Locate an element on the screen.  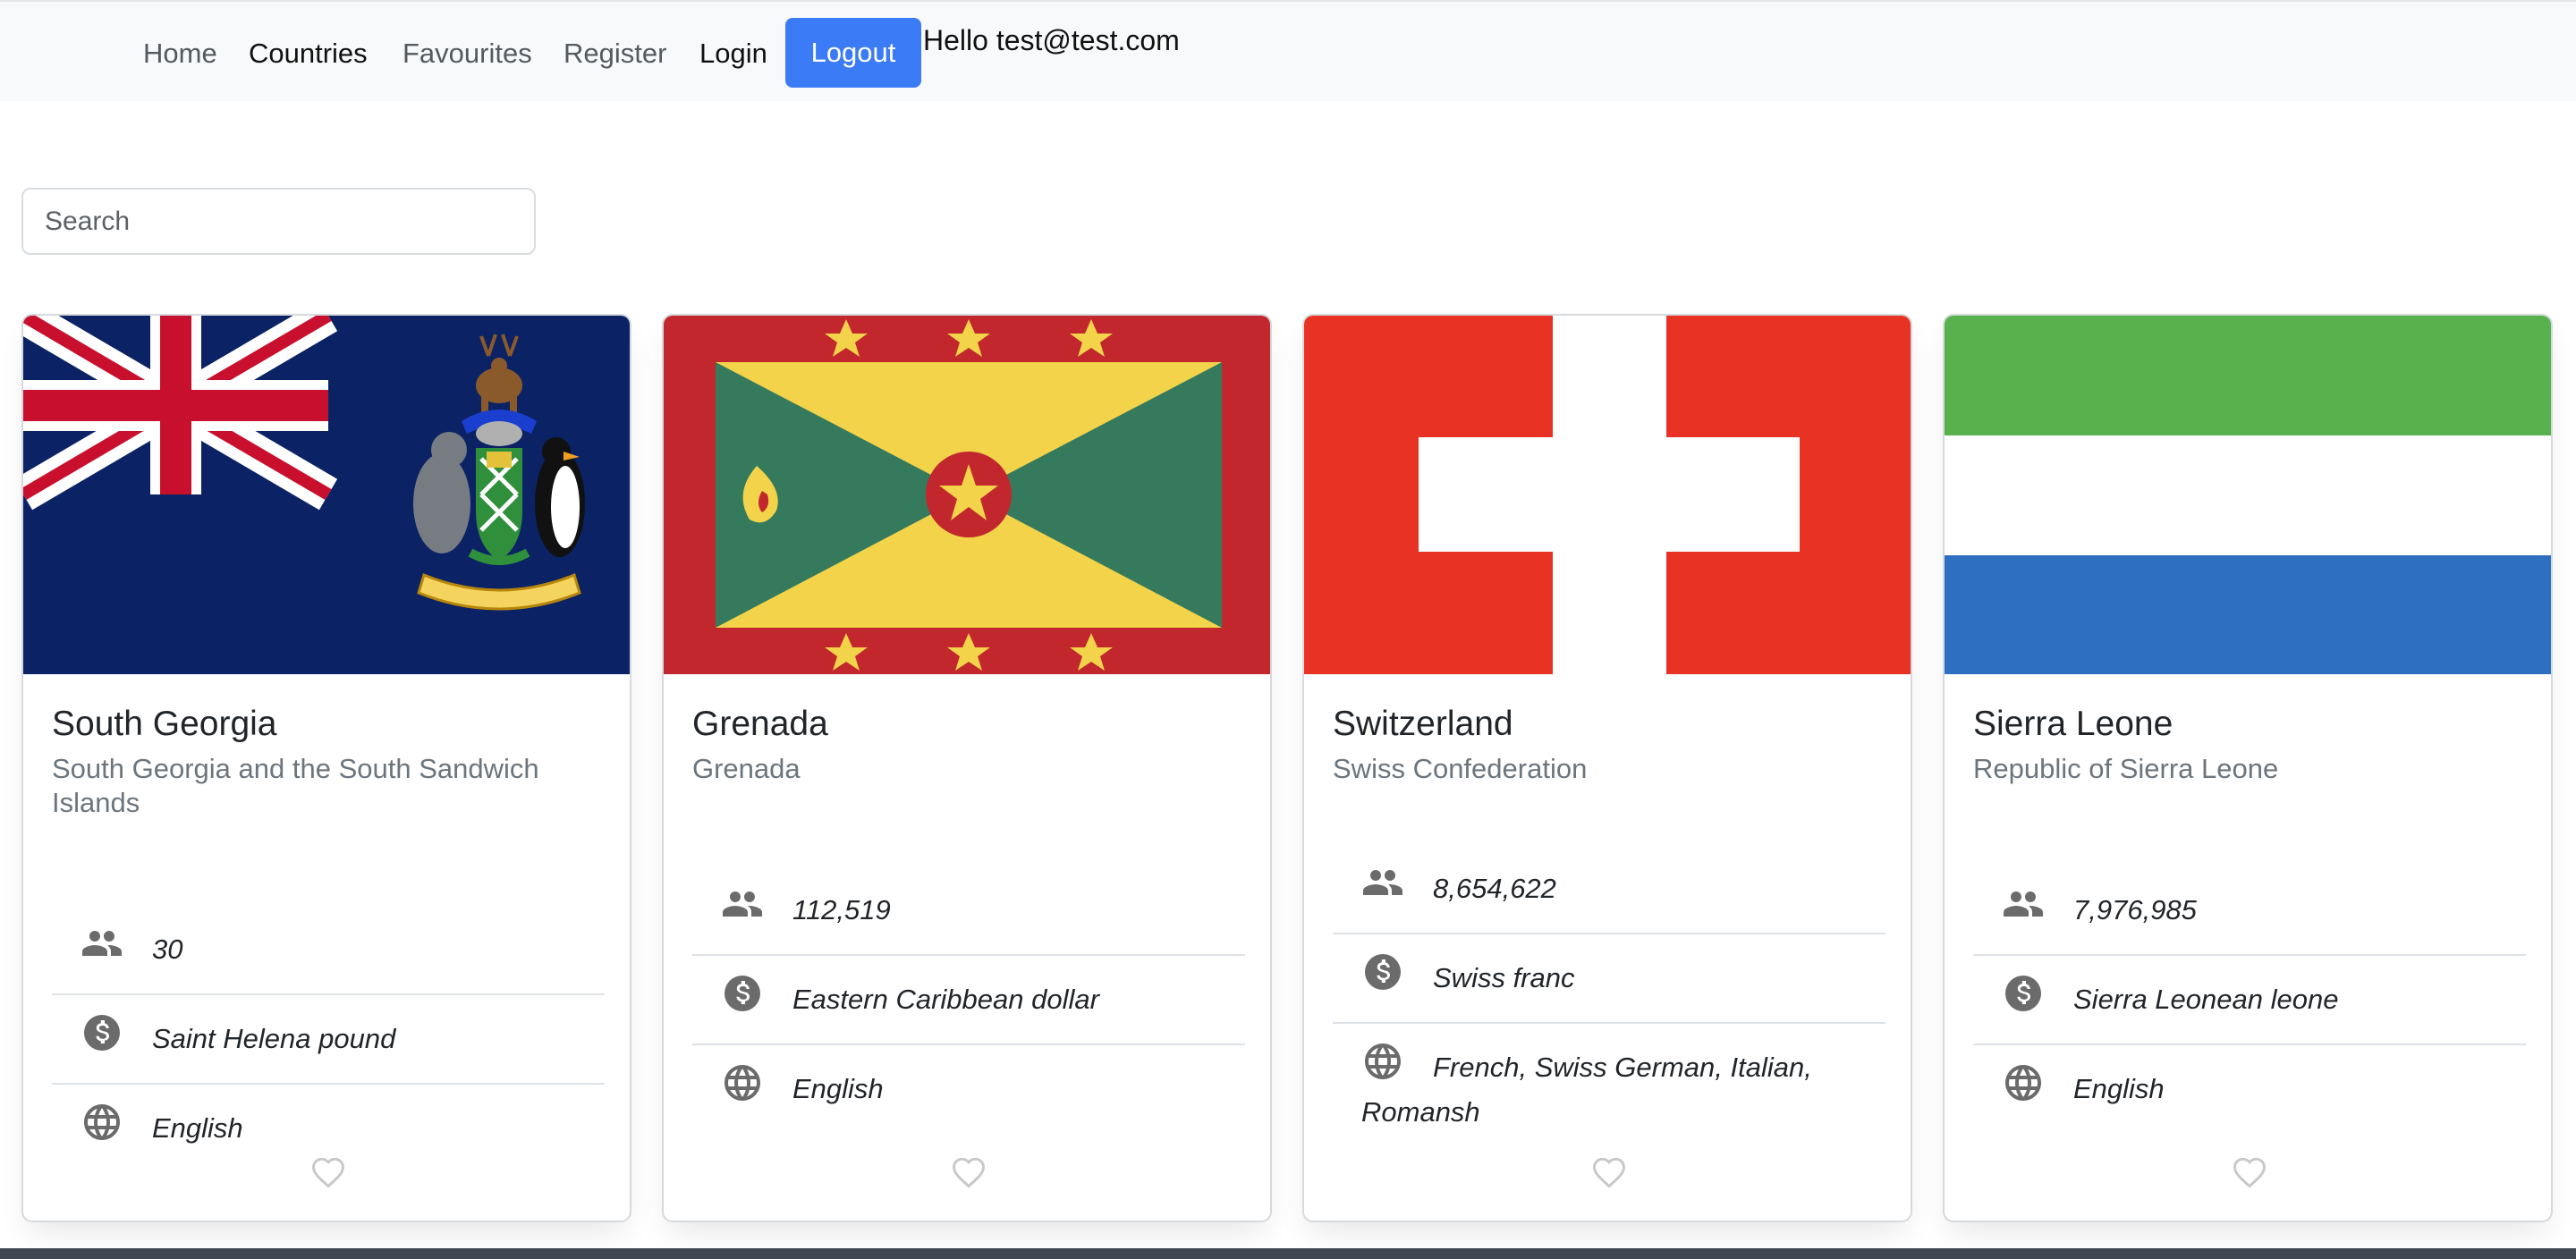
country-details: 30 Saint Helena pound English is located at coordinates (328, 1039).